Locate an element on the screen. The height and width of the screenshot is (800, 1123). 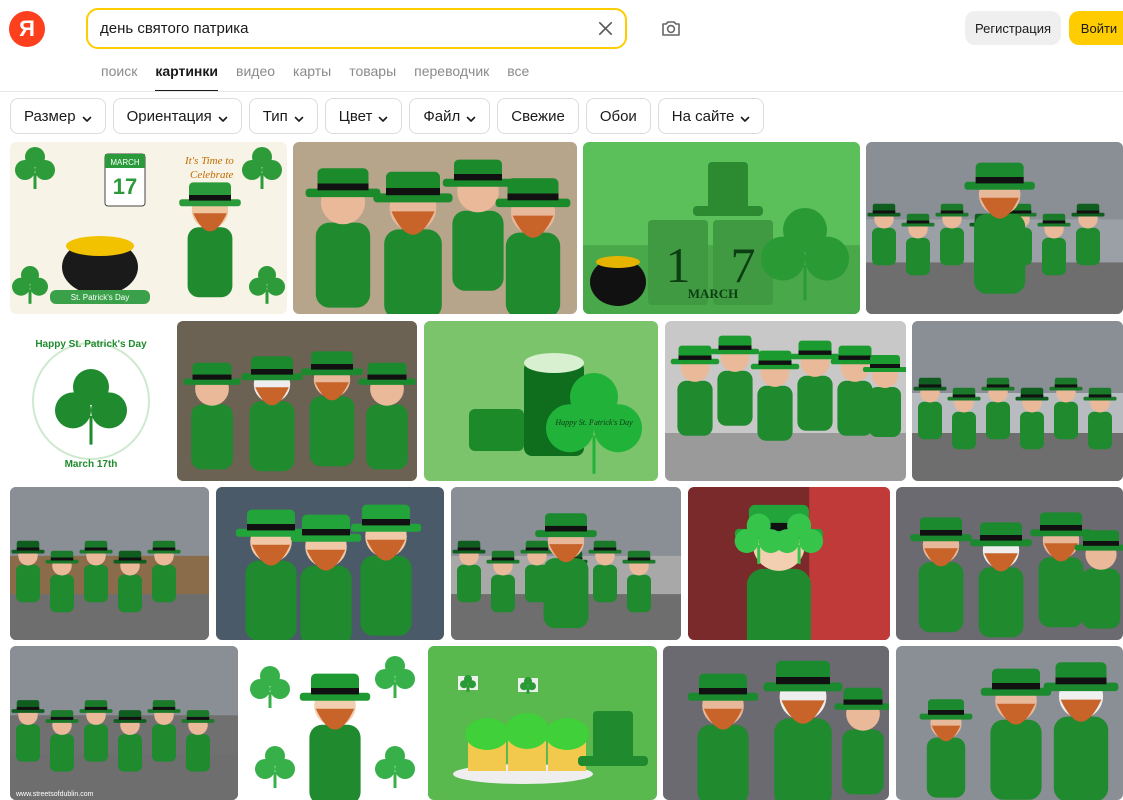
svg-text: 17 is located at coordinates (125, 186).